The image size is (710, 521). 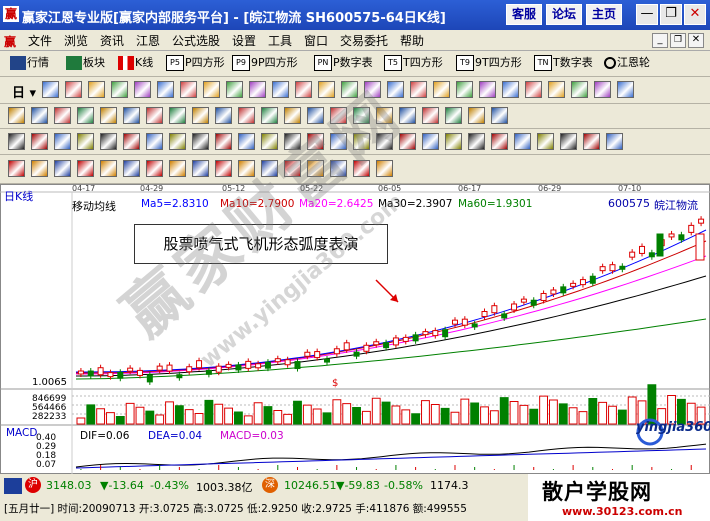 I want to click on analysis-tool-3-icon, so click(x=62, y=168).